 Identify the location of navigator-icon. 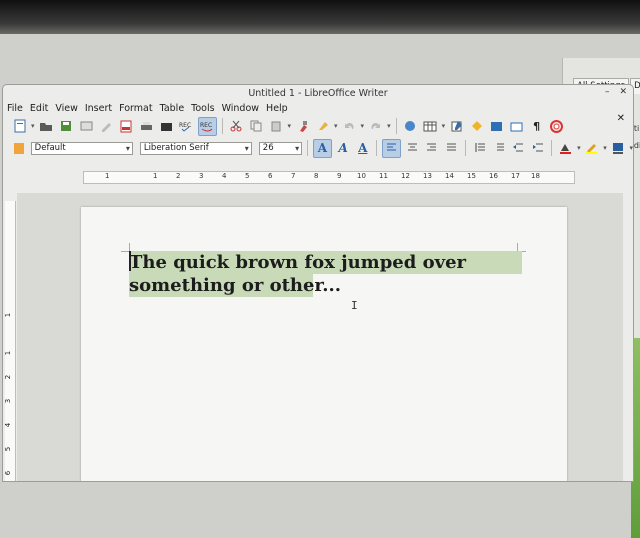
(476, 126).